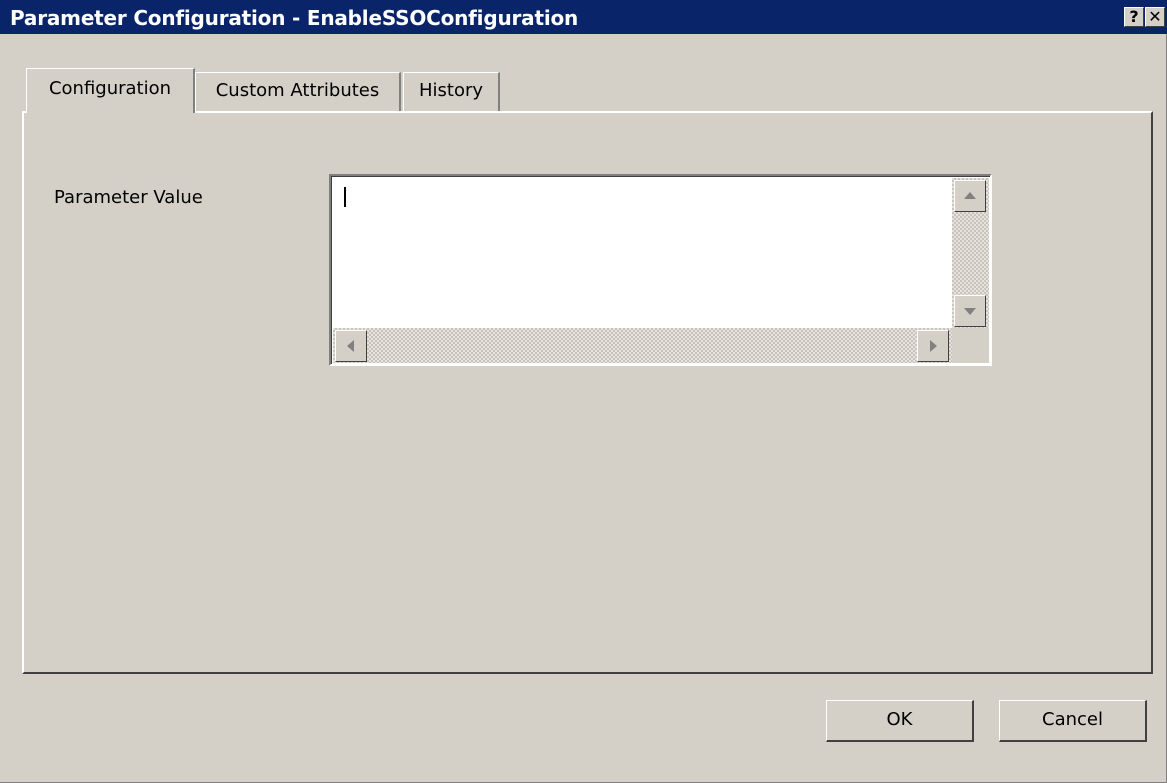  Describe the element at coordinates (1155, 17) in the screenshot. I see `close-icon: ✕` at that location.